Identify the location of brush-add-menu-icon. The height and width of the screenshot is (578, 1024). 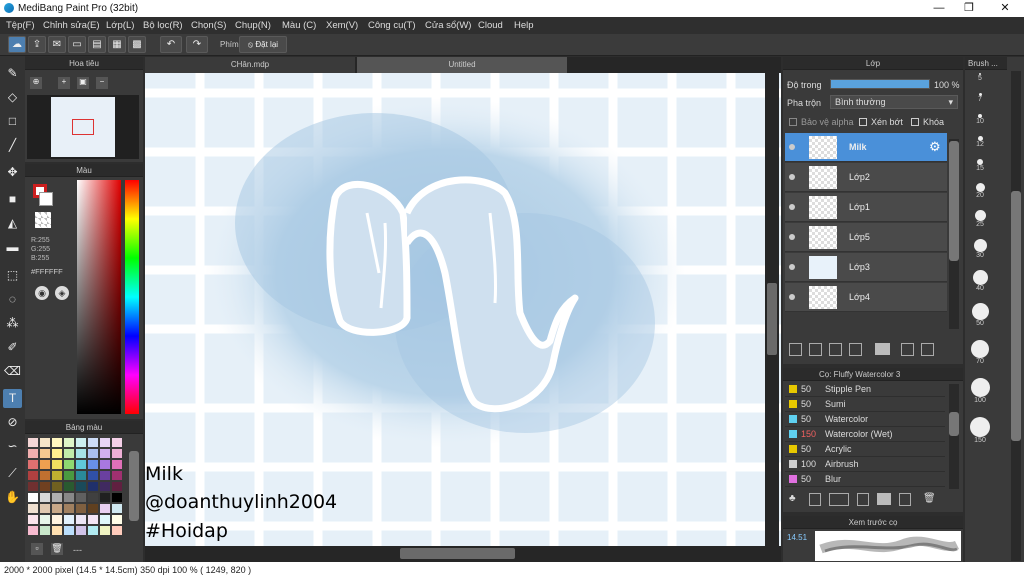
(839, 499).